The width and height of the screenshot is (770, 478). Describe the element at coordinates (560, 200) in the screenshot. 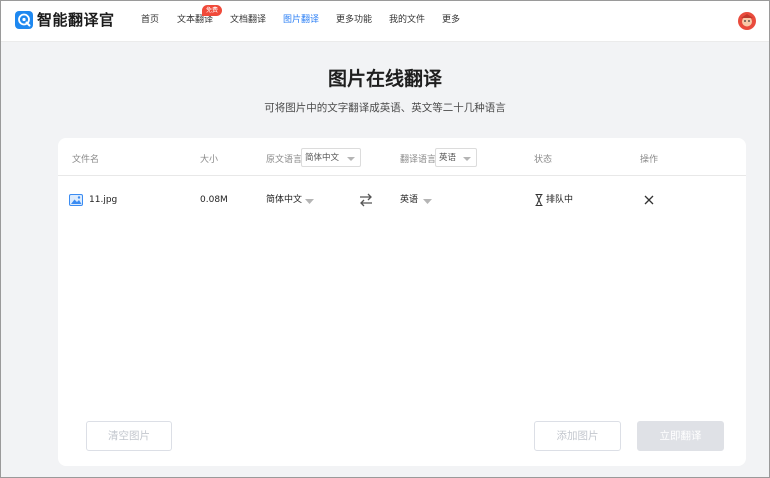

I see `status-text: 排队中` at that location.